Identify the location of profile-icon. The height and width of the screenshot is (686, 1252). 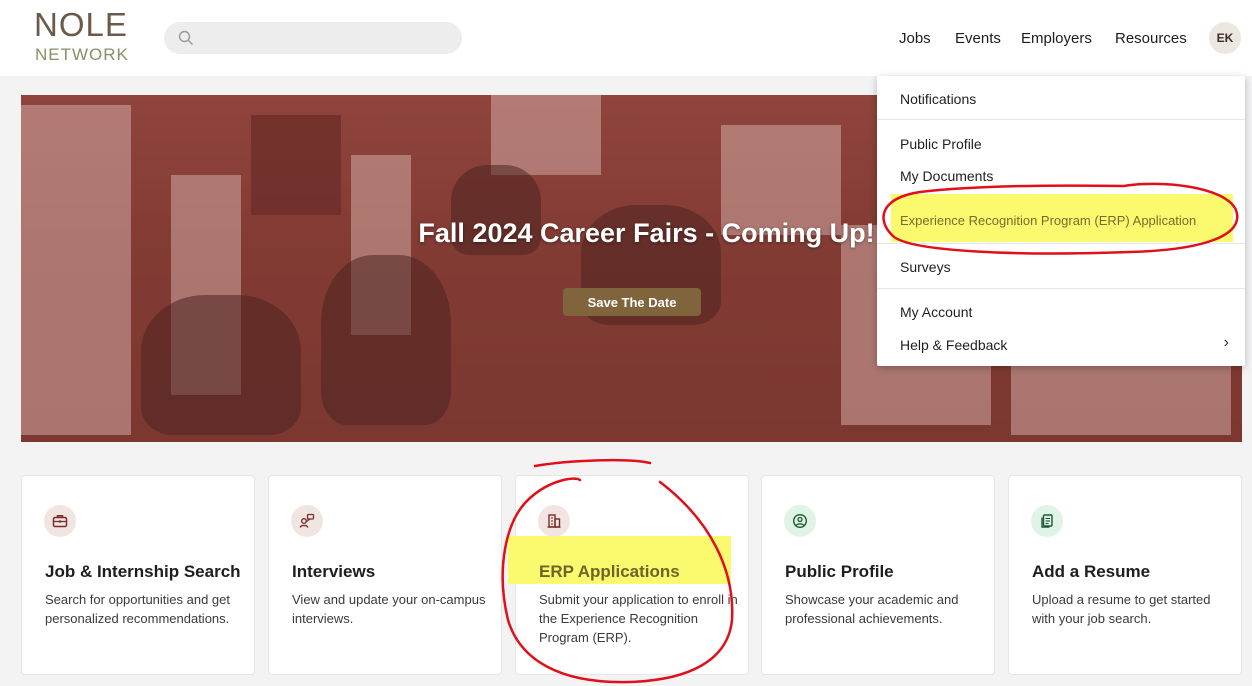
(800, 521).